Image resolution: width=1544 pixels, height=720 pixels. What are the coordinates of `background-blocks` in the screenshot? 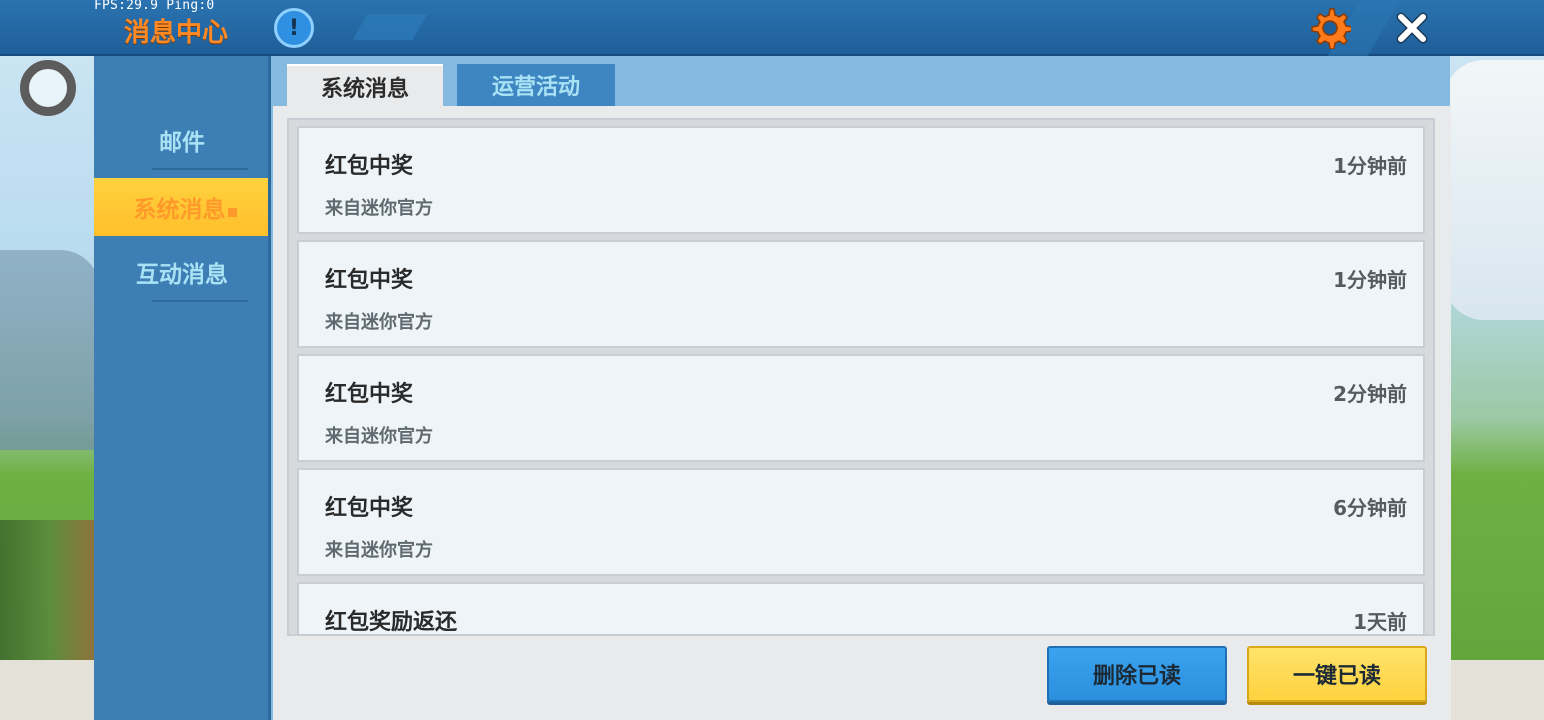 It's located at (50, 590).